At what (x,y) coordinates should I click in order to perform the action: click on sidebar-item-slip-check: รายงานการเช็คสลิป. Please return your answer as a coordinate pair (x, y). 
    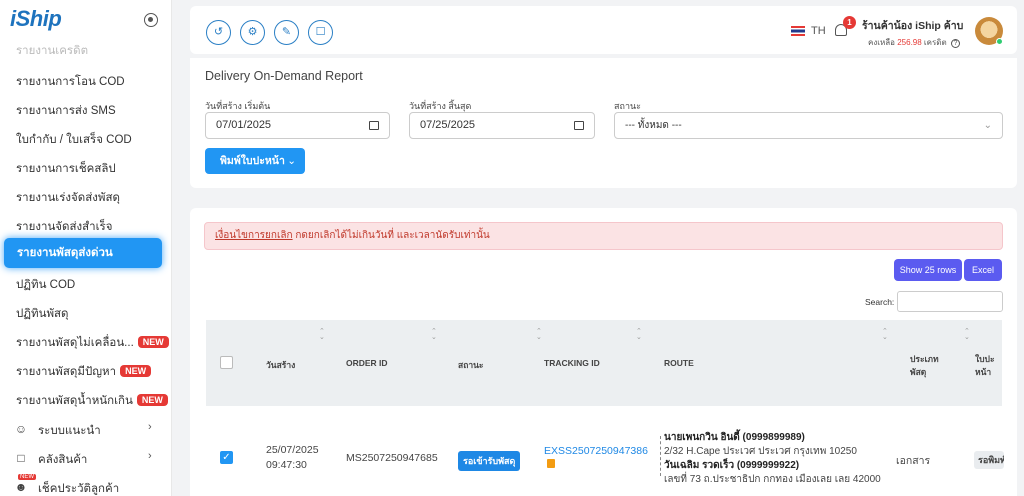
    Looking at the image, I should click on (66, 169).